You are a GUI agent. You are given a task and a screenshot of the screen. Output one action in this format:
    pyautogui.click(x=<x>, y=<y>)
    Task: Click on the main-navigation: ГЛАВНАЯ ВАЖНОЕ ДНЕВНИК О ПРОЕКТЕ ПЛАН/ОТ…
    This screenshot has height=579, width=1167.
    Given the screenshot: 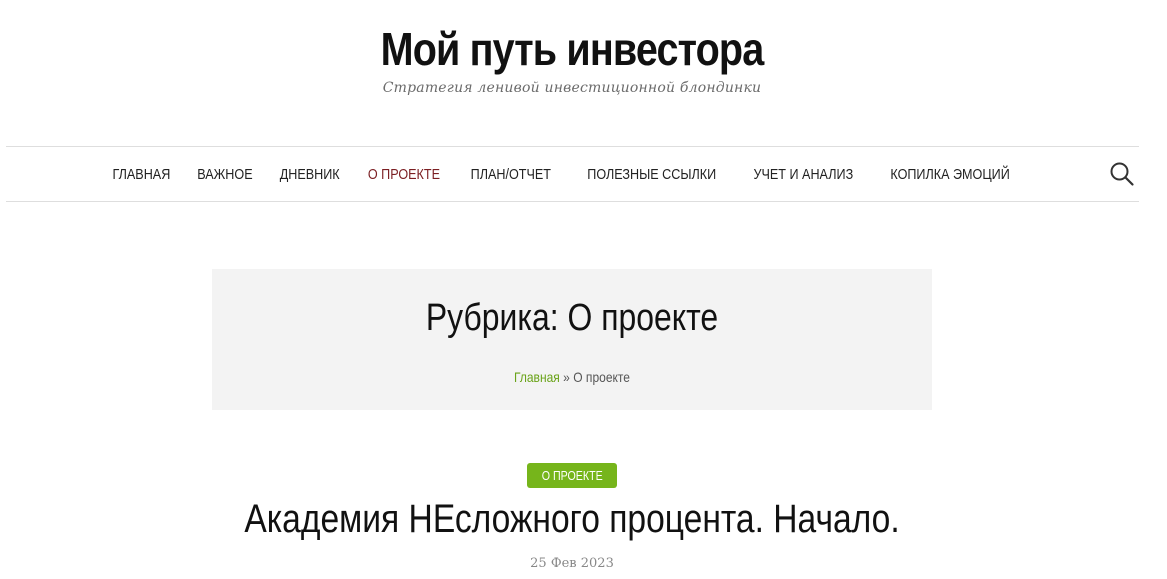 What is the action you would take?
    pyautogui.click(x=572, y=174)
    